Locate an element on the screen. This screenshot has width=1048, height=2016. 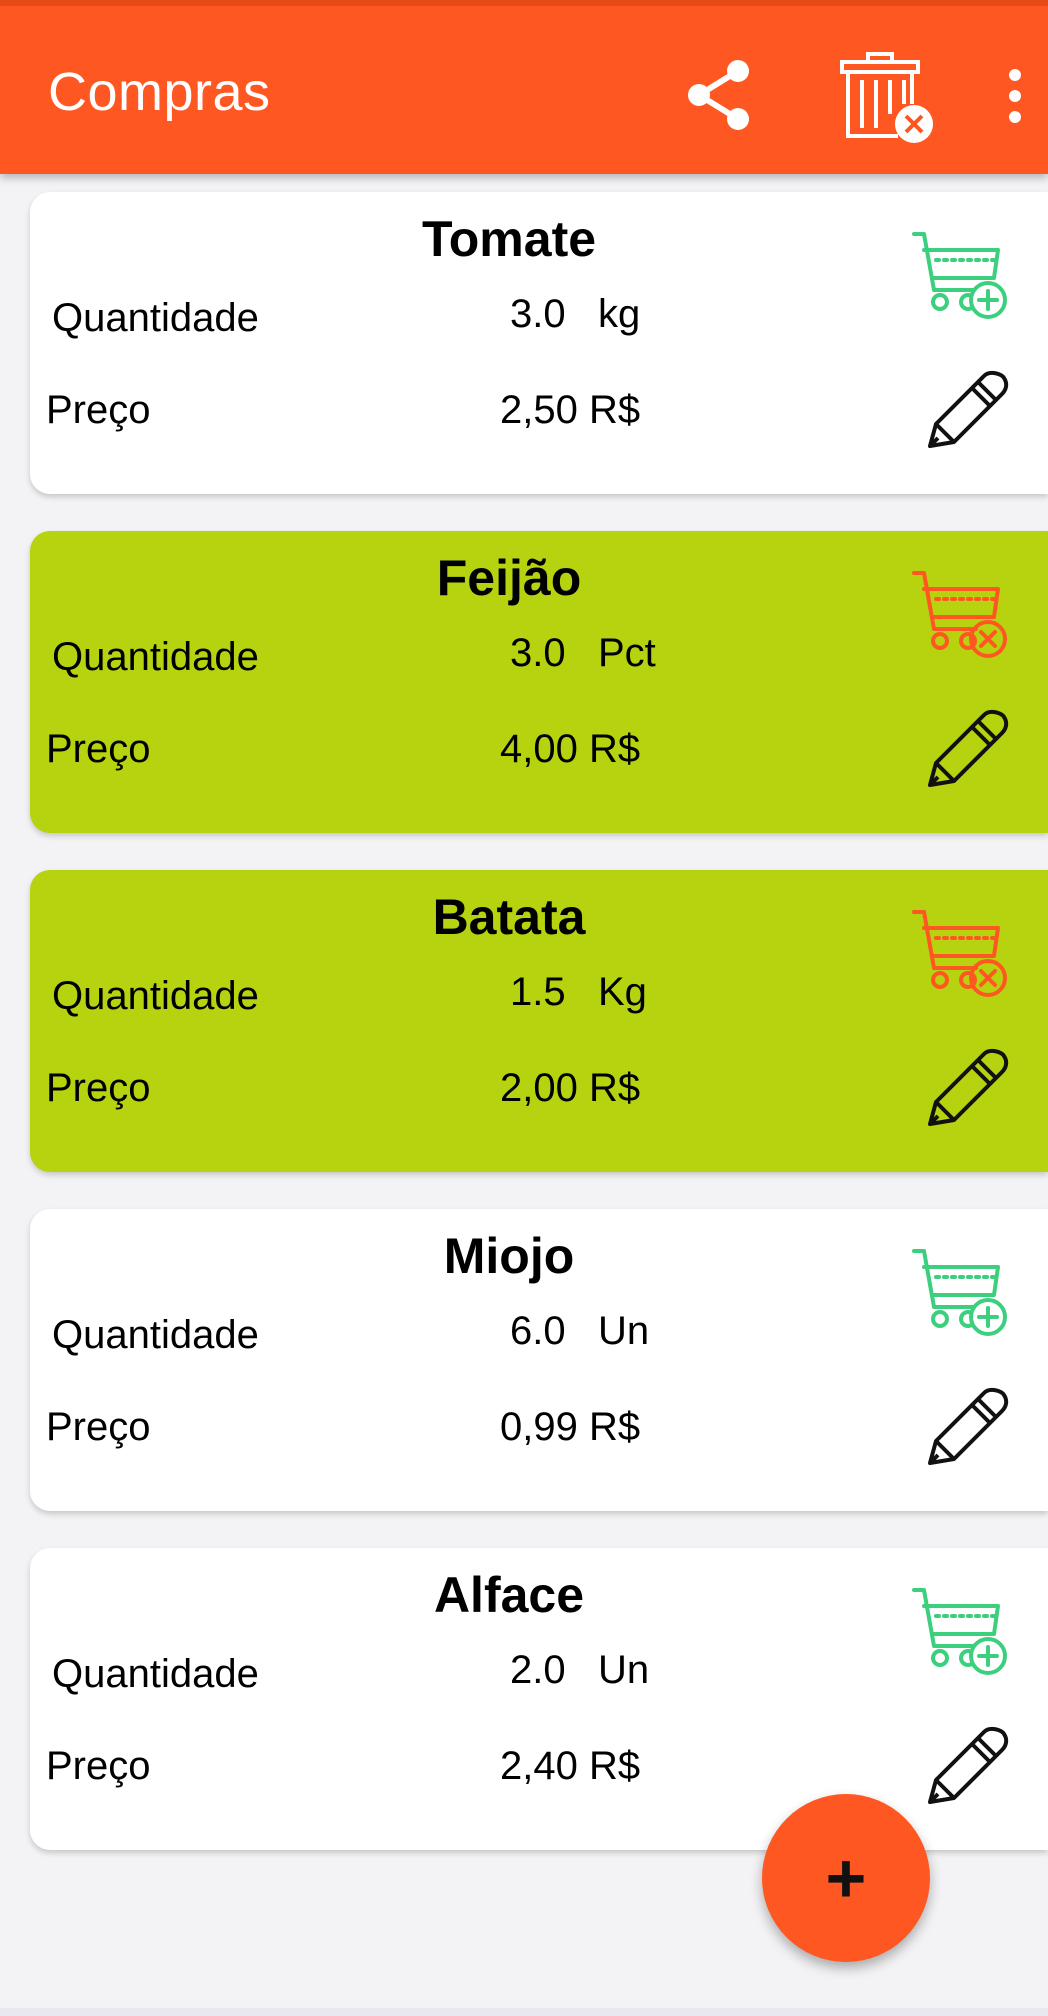
list-item: Tomate Quantidade 3.0 kg Preço 2,50 R$ is located at coordinates (539, 343).